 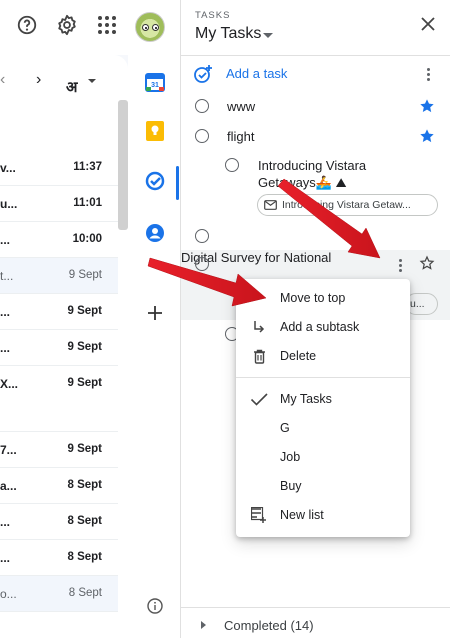 What do you see at coordinates (312, 165) in the screenshot?
I see `task-title: Introducing Vistara` at bounding box center [312, 165].